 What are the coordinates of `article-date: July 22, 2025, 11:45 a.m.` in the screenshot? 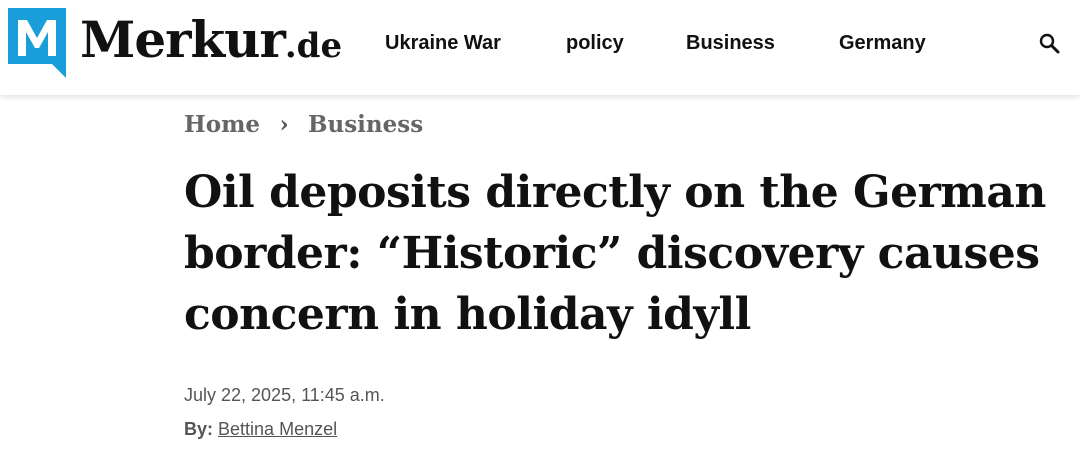 It's located at (284, 395).